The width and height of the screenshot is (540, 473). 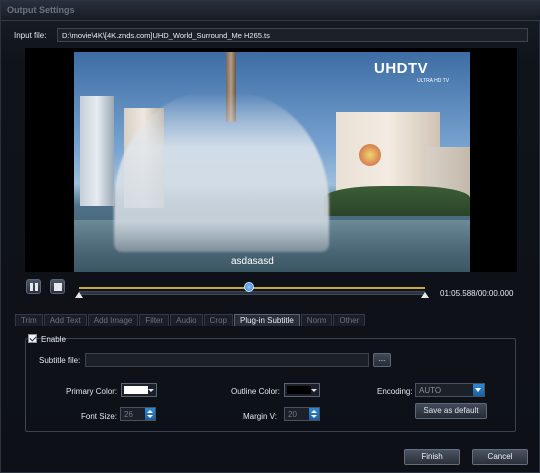 I want to click on watermark-subtext: ULTRA HD TV, so click(x=433, y=81).